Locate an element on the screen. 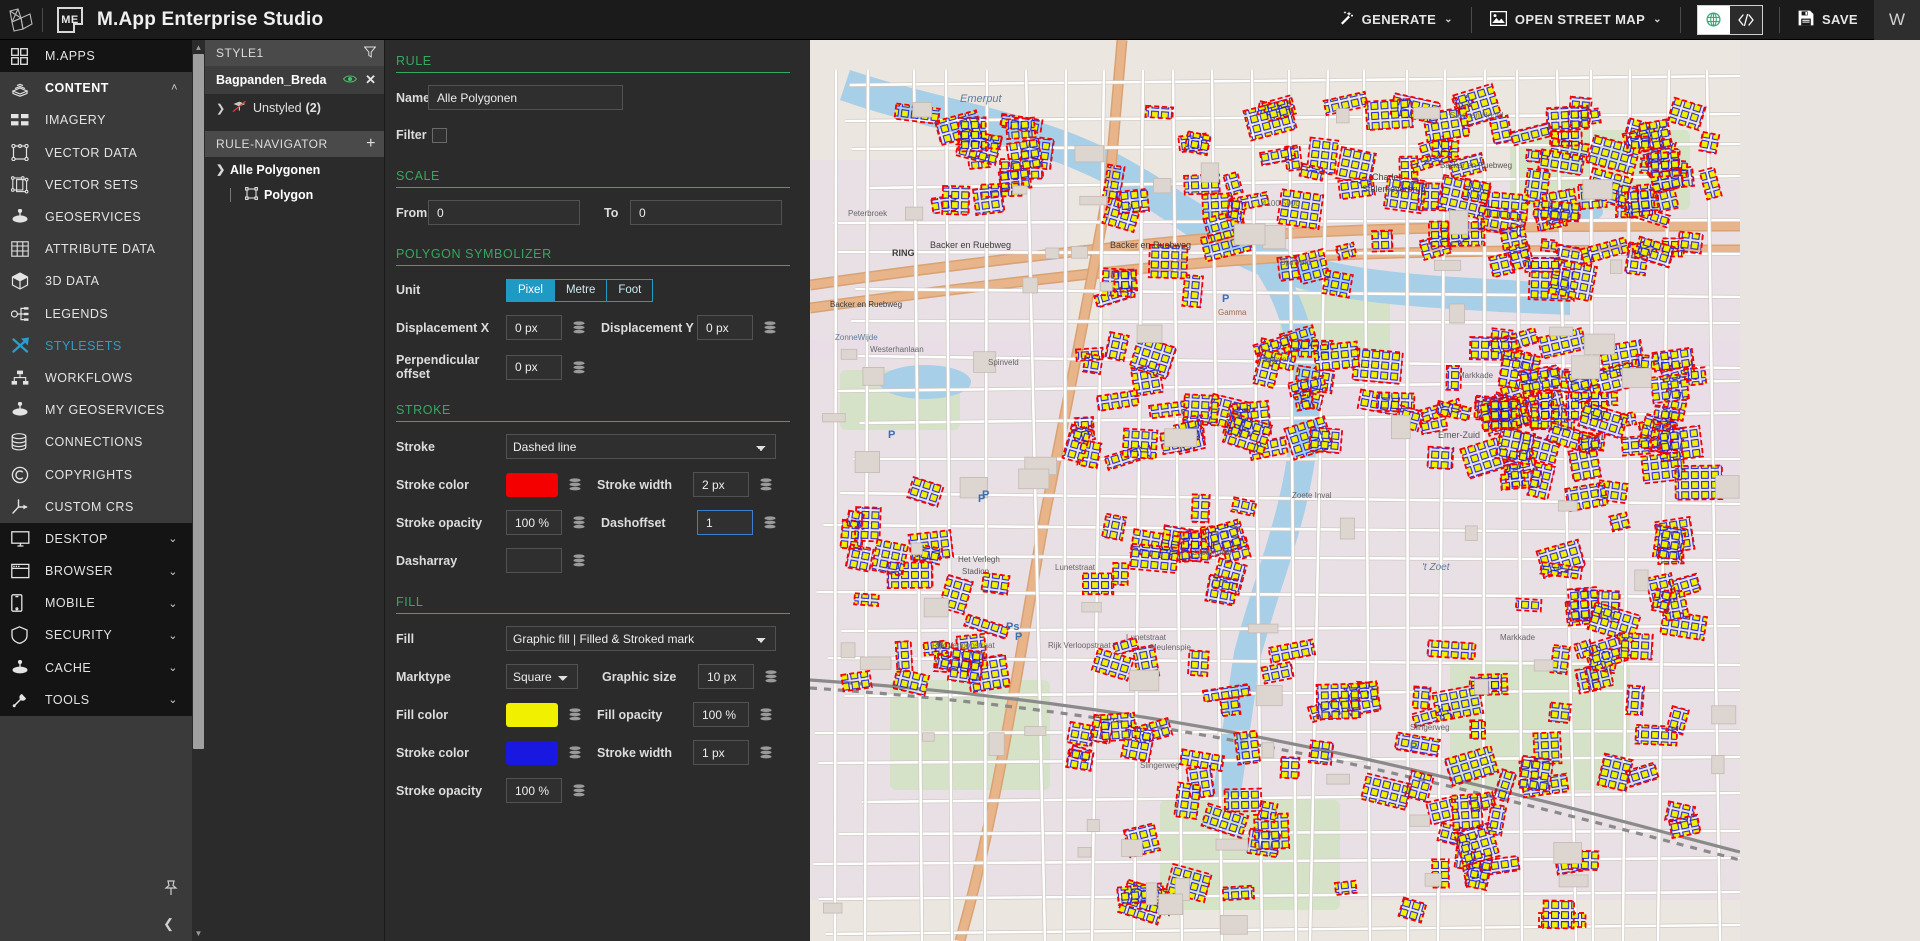 The width and height of the screenshot is (1920, 941). layer-row: Bagpanden_Breda ✕ is located at coordinates (294, 80).